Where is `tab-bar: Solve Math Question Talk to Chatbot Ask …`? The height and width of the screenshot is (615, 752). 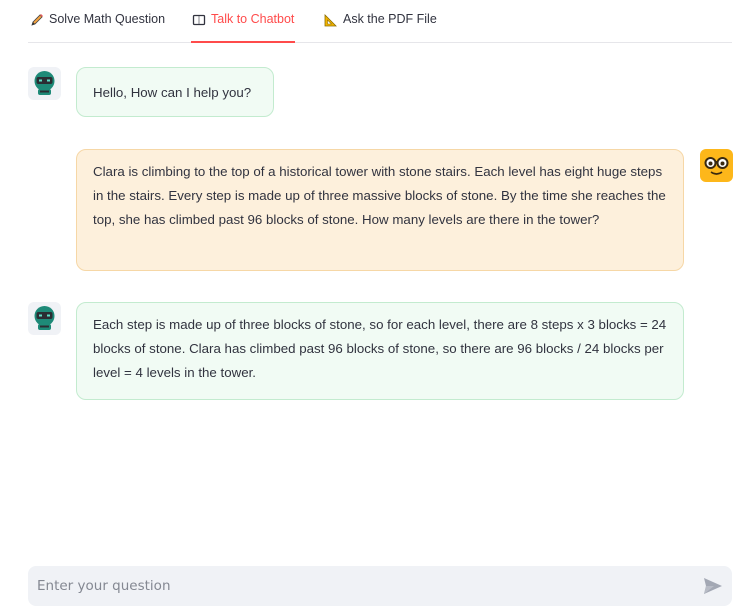
tab-bar: Solve Math Question Talk to Chatbot Ask … is located at coordinates (380, 21).